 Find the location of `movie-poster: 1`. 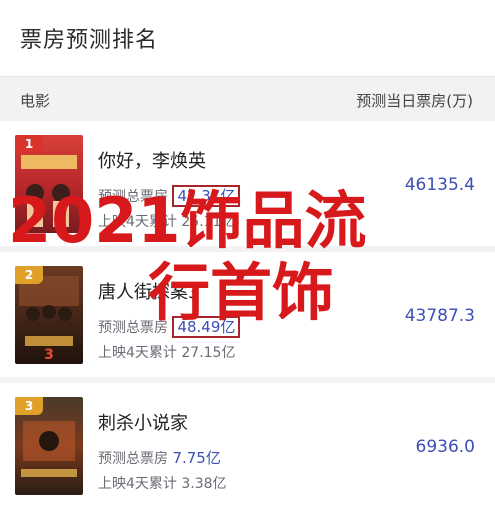

movie-poster: 1 is located at coordinates (49, 184).